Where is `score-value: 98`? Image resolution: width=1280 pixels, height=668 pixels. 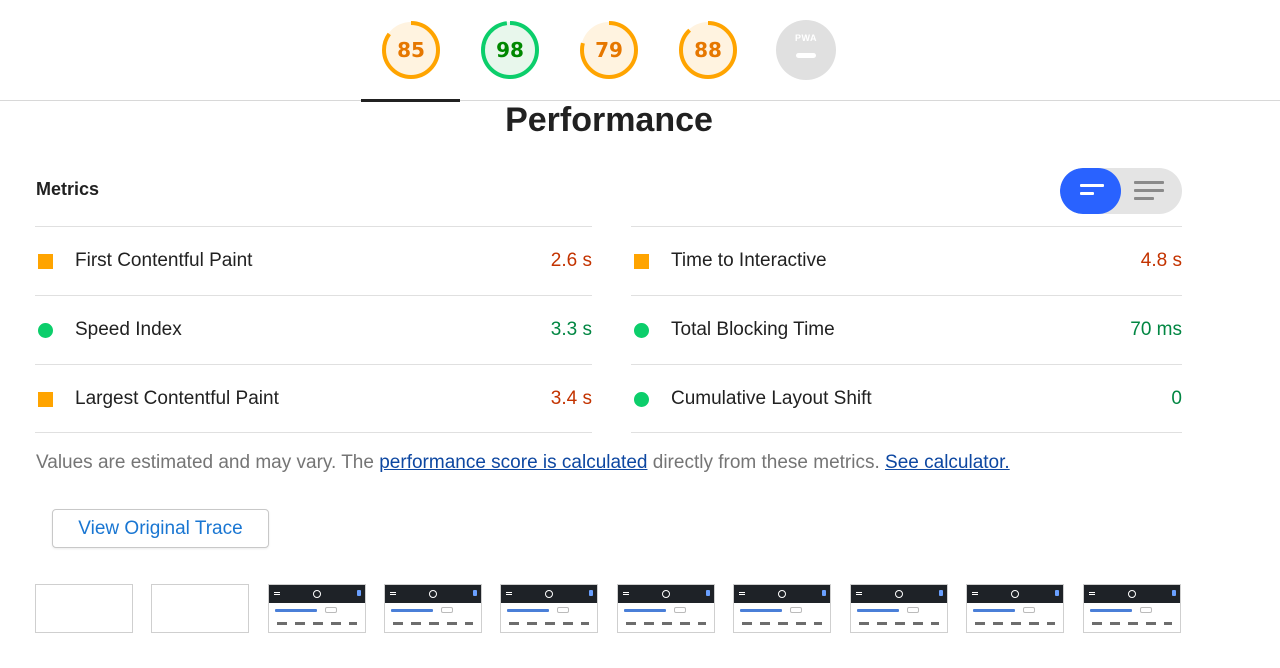 score-value: 98 is located at coordinates (510, 50).